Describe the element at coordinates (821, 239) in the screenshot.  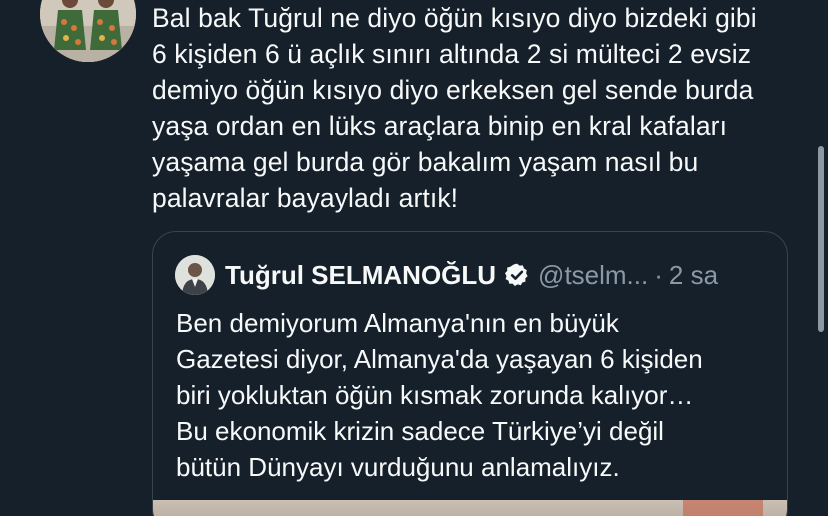
I see `scrollbar-thumb` at that location.